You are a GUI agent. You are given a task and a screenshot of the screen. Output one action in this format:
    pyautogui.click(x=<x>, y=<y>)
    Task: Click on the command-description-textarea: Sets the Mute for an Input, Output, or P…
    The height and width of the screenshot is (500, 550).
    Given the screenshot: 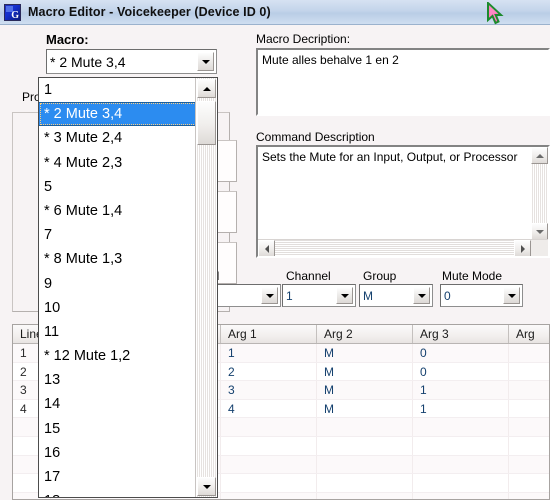 What is the action you would take?
    pyautogui.click(x=403, y=201)
    